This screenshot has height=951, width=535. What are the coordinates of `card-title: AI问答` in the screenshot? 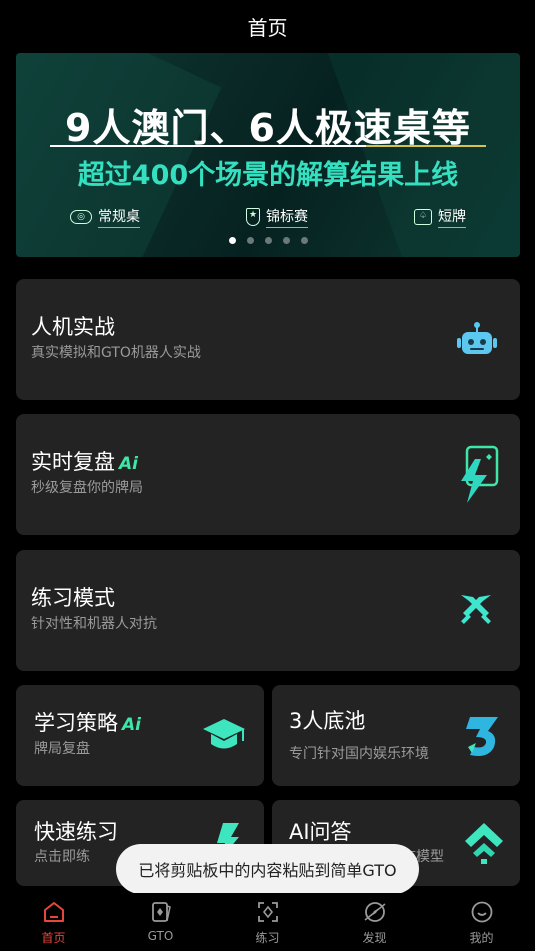 It's located at (320, 832).